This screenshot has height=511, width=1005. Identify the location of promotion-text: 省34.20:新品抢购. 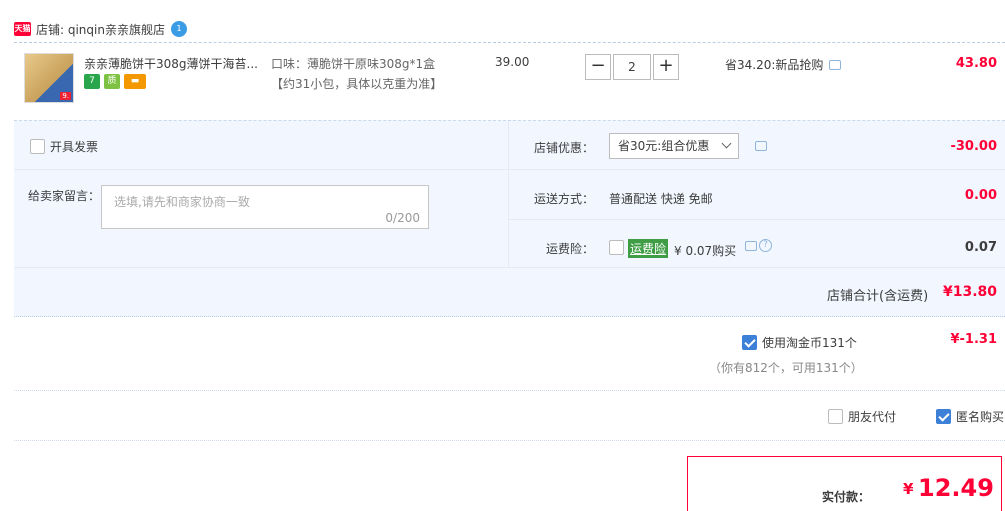
(774, 65).